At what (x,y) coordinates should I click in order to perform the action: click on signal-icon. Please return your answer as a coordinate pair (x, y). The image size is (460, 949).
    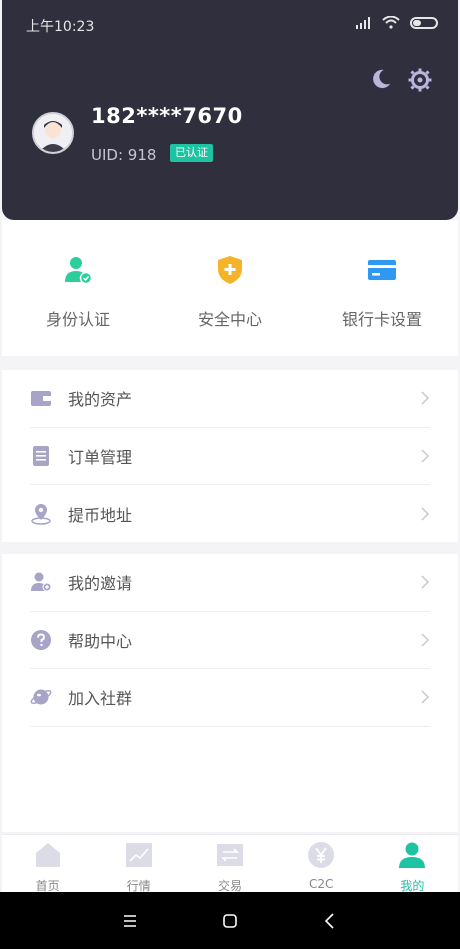
    Looking at the image, I should click on (363, 22).